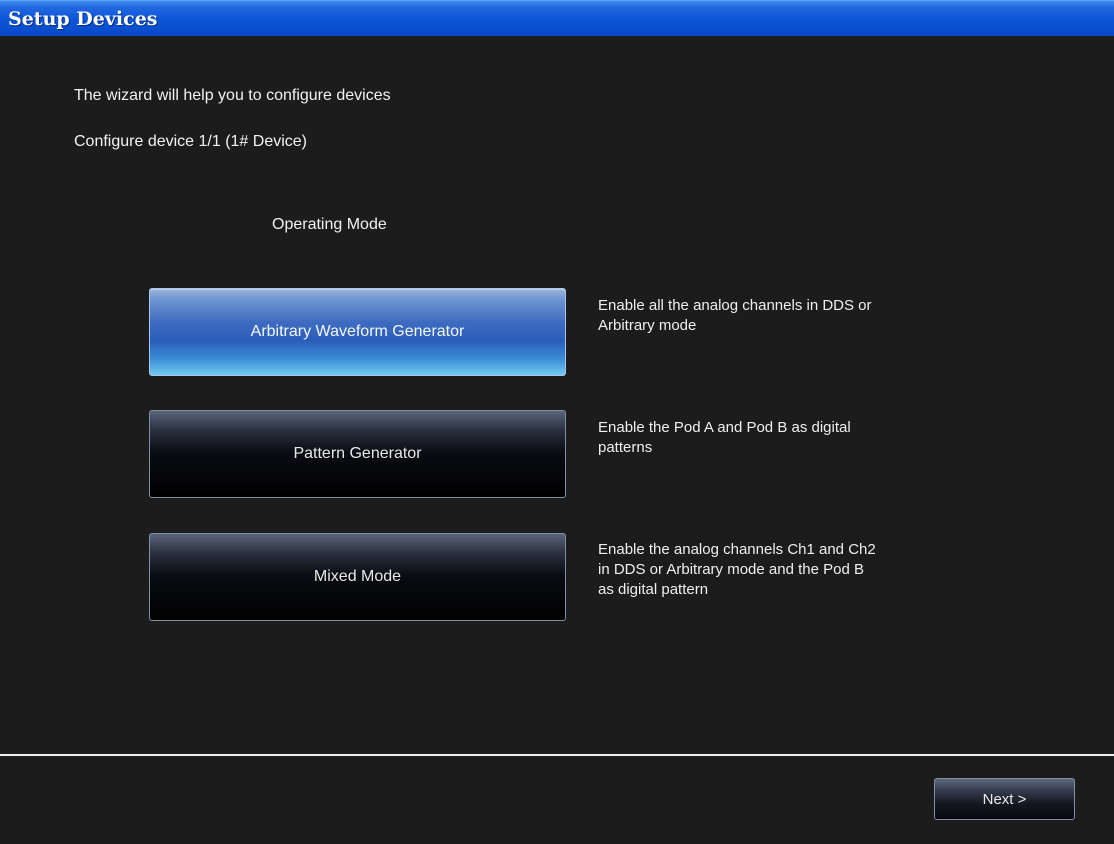  I want to click on operating-mode-heading: Operating Mode, so click(329, 224).